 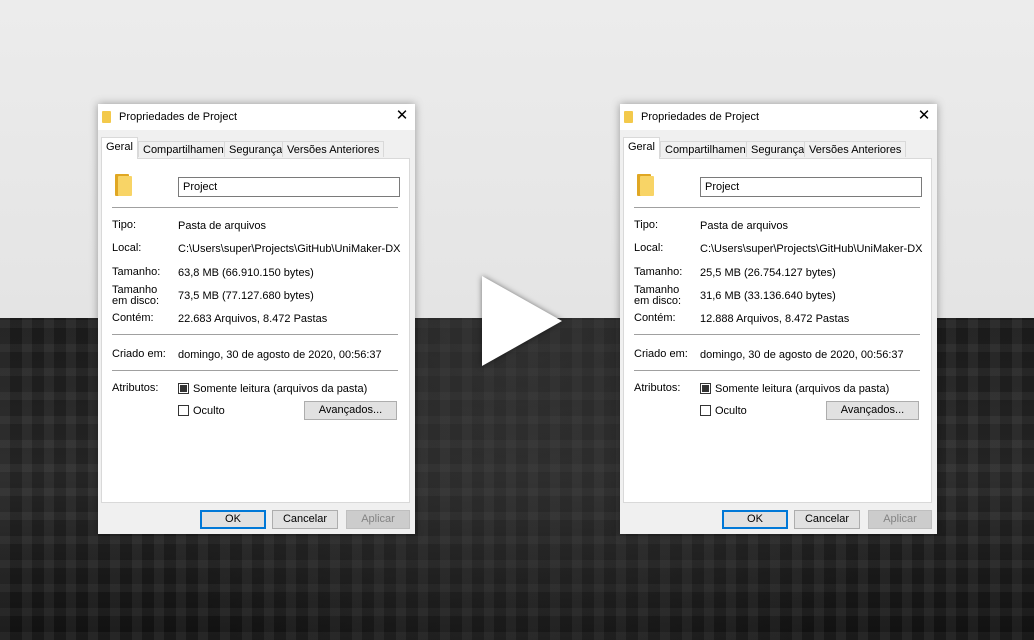 I want to click on tamanho-disco-value: 73,5 MB (77.127.680 bytes), so click(x=246, y=296).